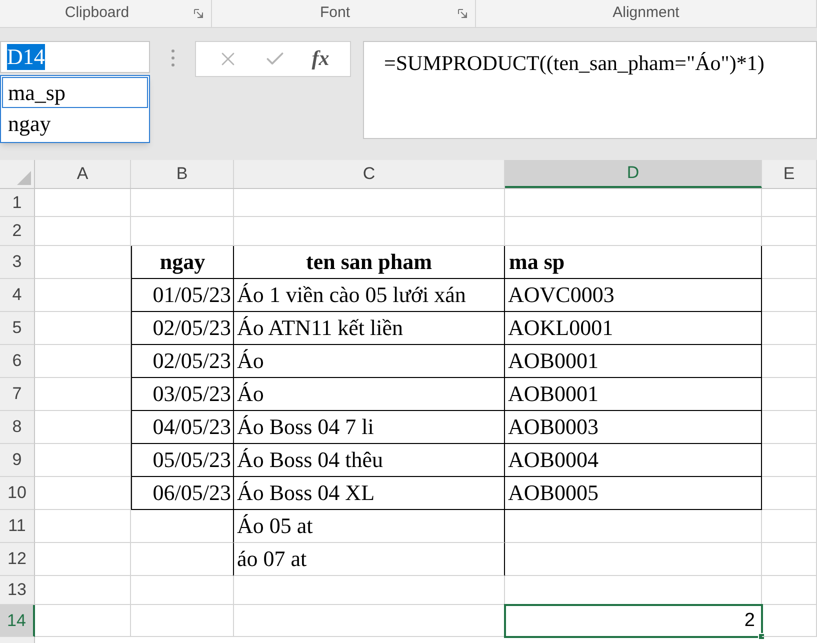 The height and width of the screenshot is (643, 817). What do you see at coordinates (17, 526) in the screenshot?
I see `row-header: 11` at bounding box center [17, 526].